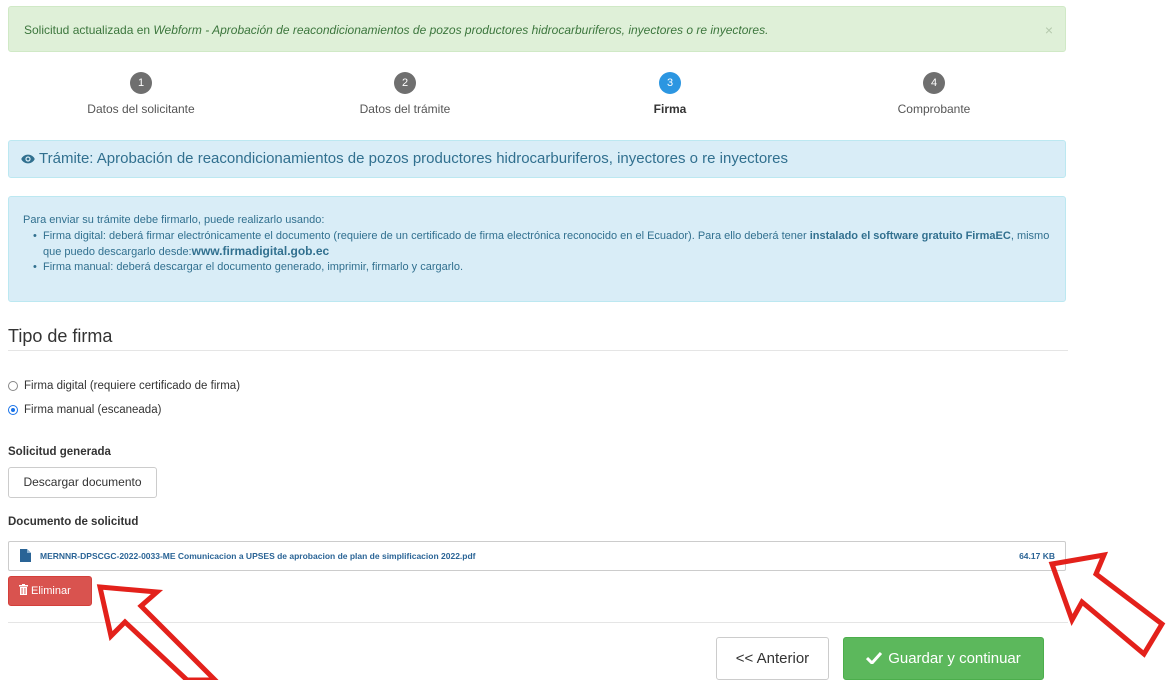  What do you see at coordinates (141, 83) in the screenshot?
I see `step-number: 1` at bounding box center [141, 83].